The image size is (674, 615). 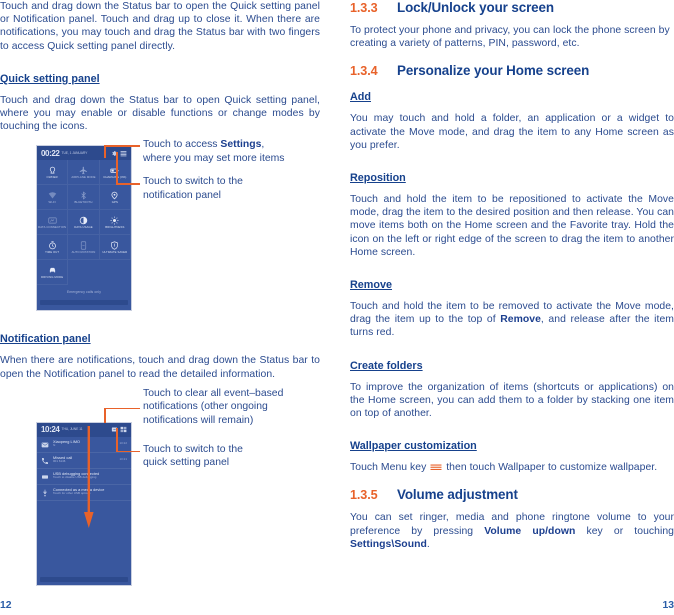 What do you see at coordinates (122, 146) in the screenshot?
I see `leader-line-settings-horizontal` at bounding box center [122, 146].